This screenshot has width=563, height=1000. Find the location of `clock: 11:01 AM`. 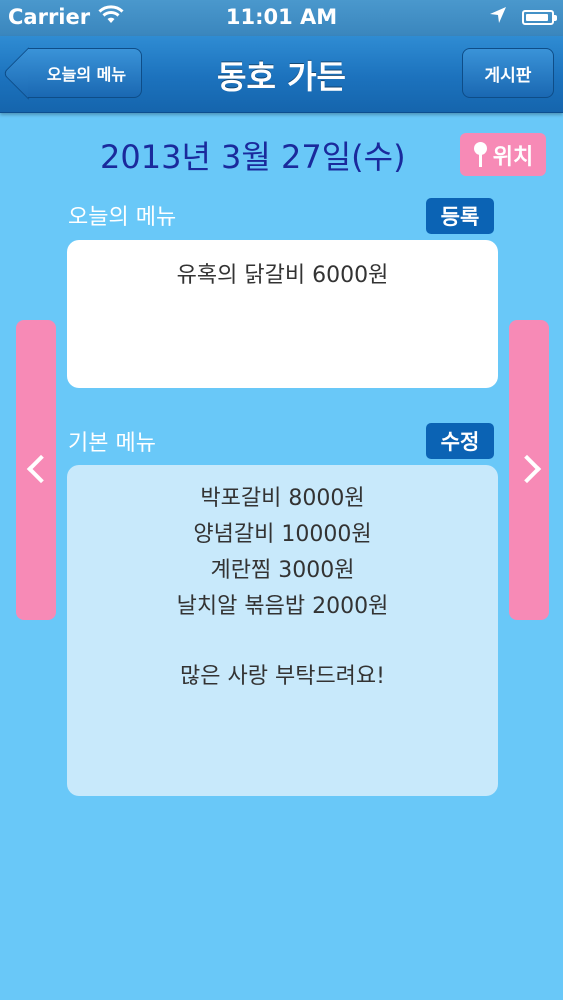

clock: 11:01 AM is located at coordinates (281, 17).